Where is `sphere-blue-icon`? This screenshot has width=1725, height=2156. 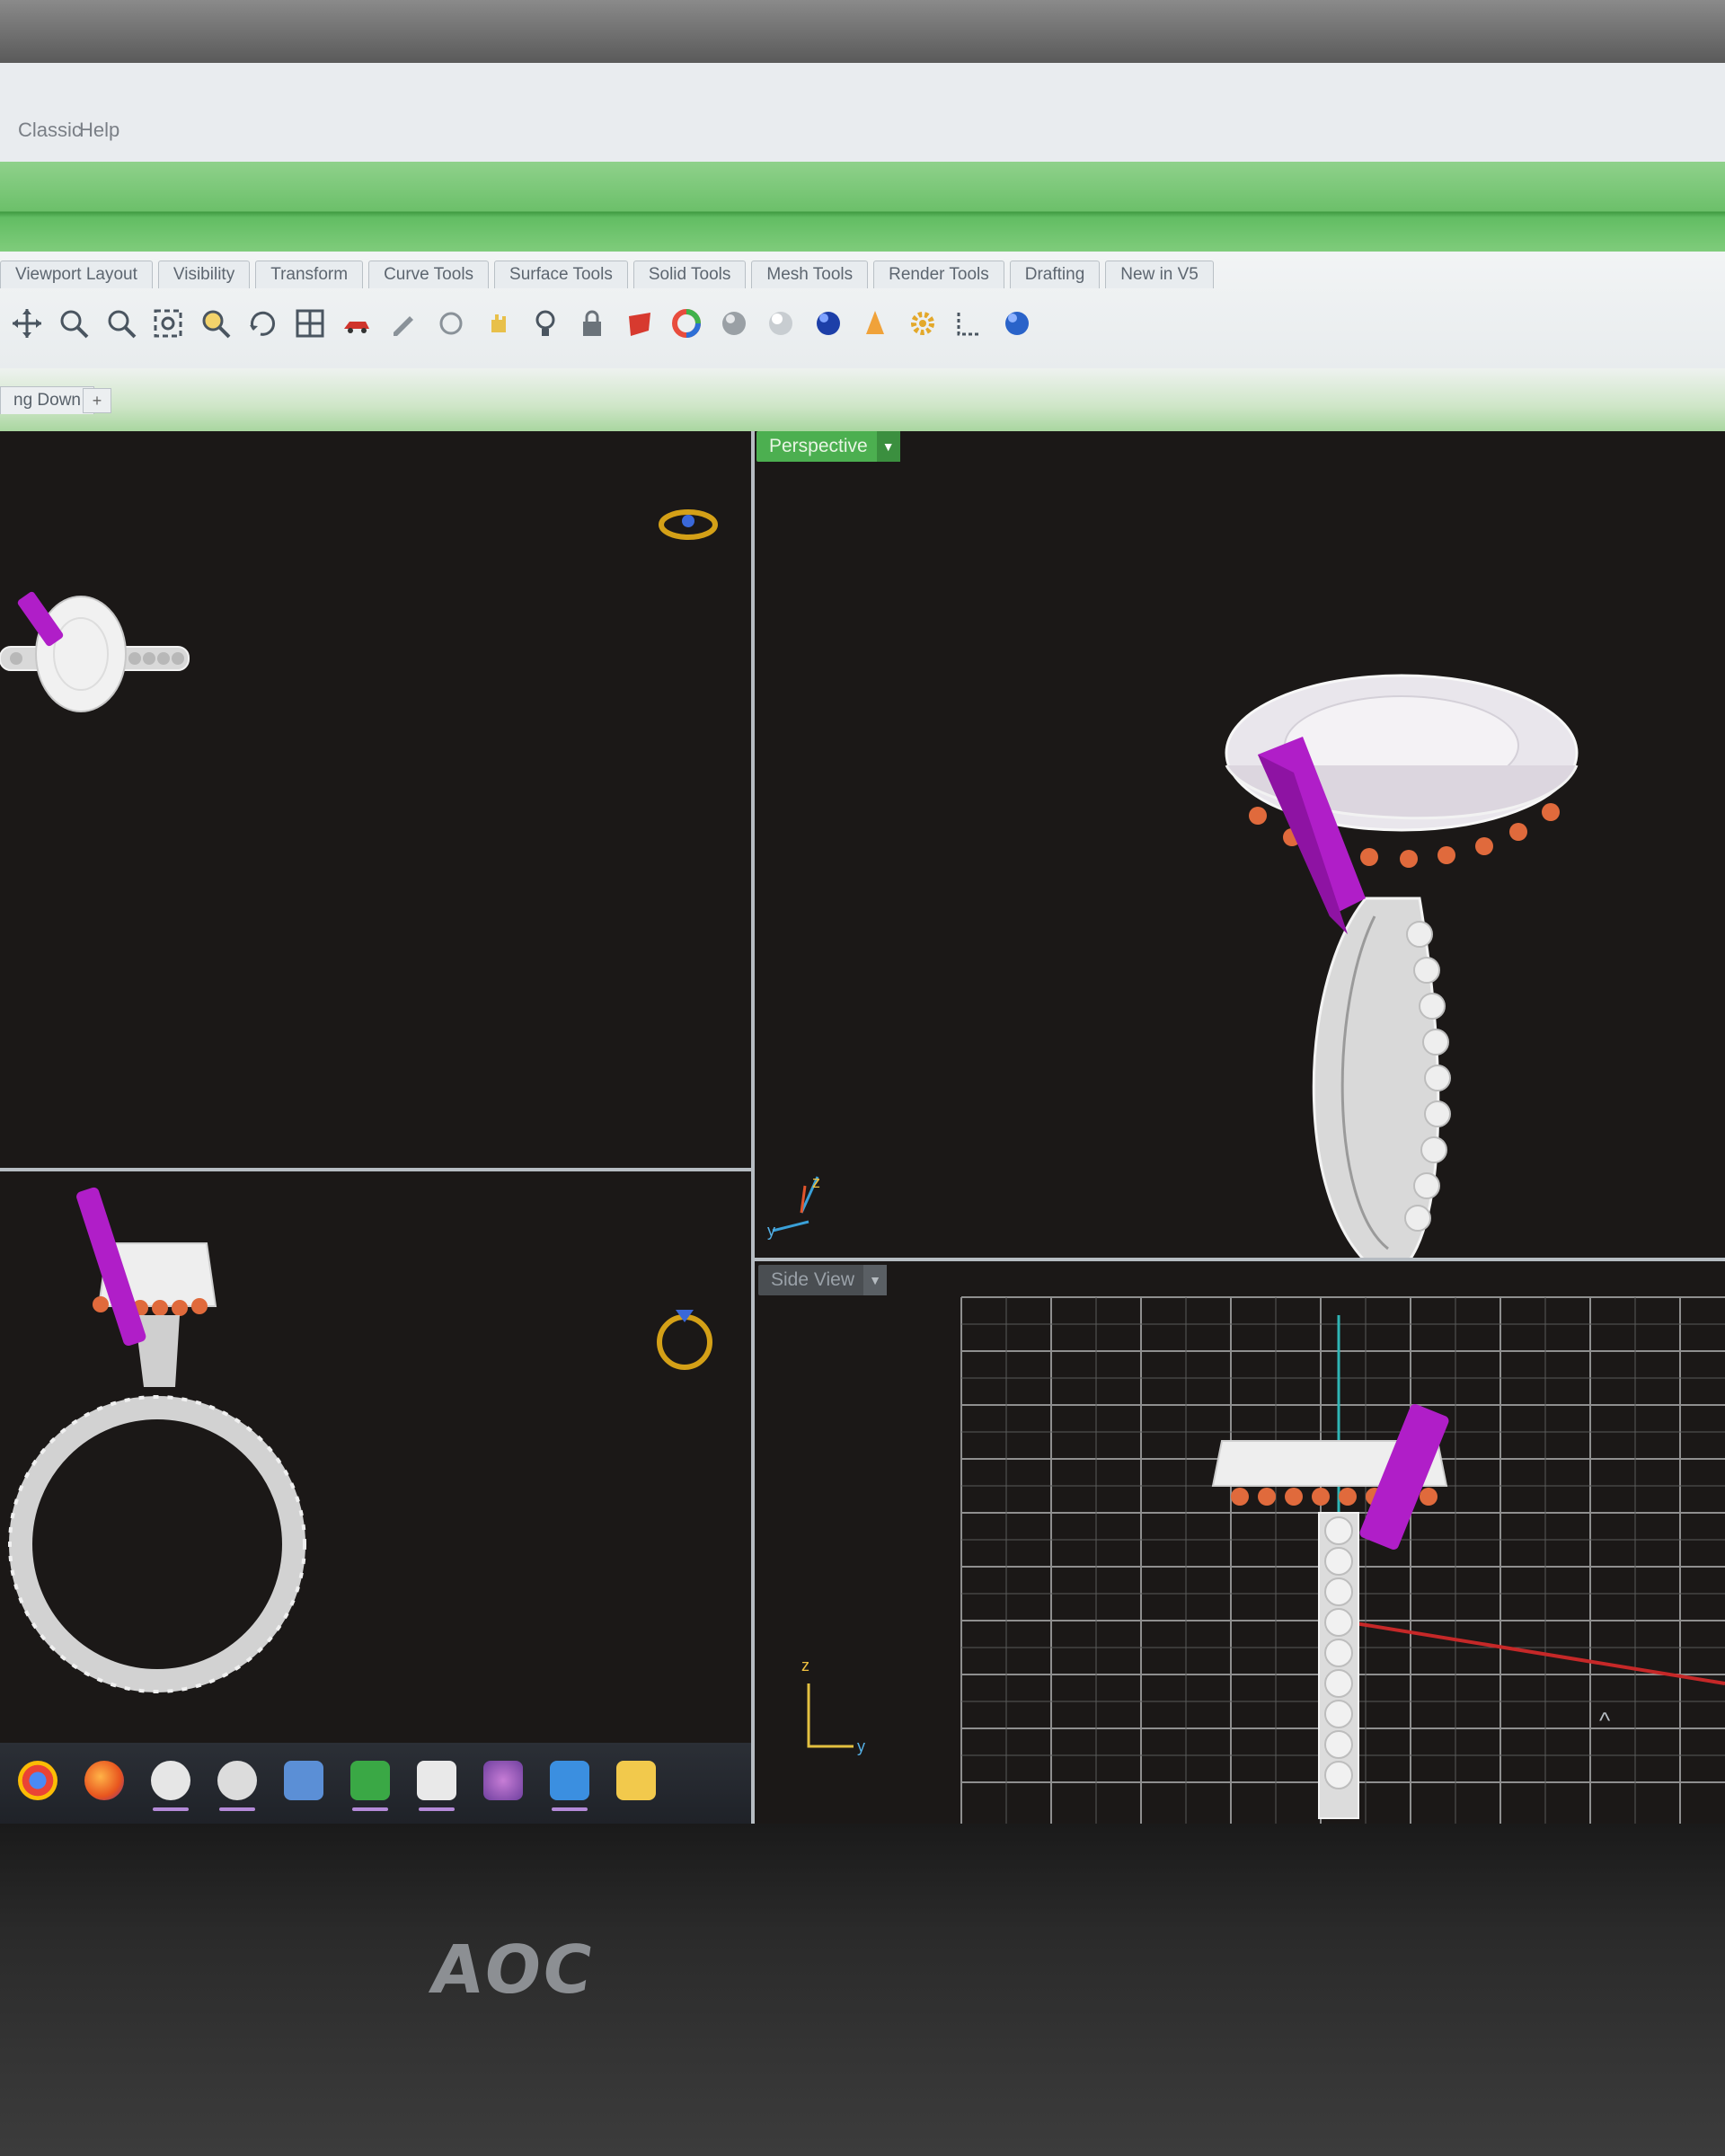
sphere-blue-icon is located at coordinates (828, 323).